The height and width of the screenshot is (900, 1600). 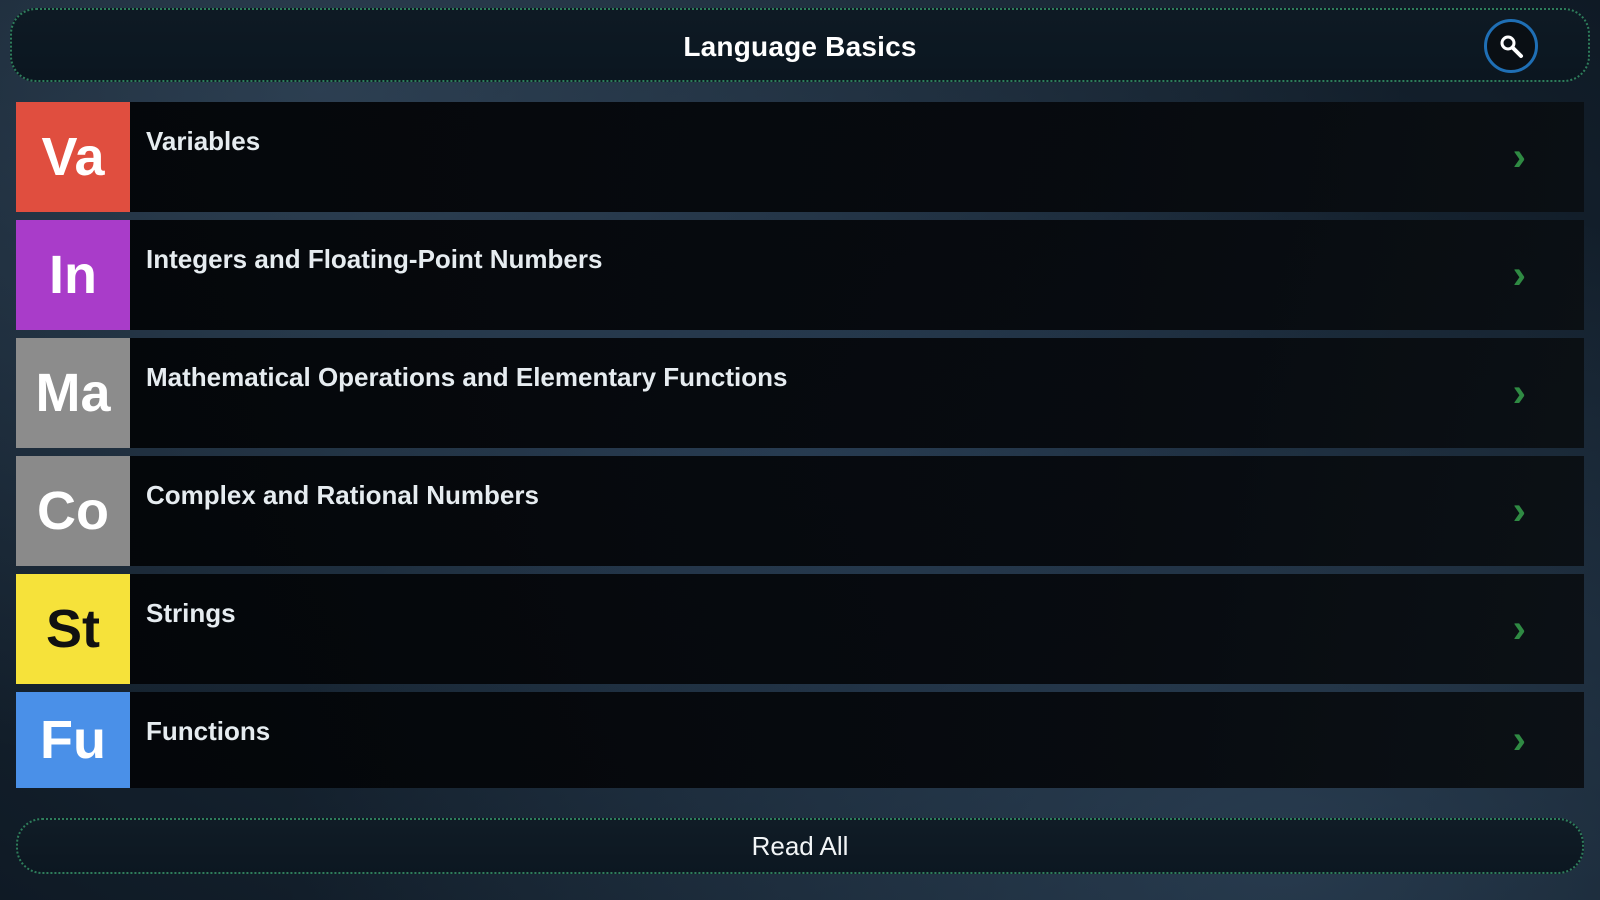 I want to click on read-all-button: Read All, so click(x=800, y=846).